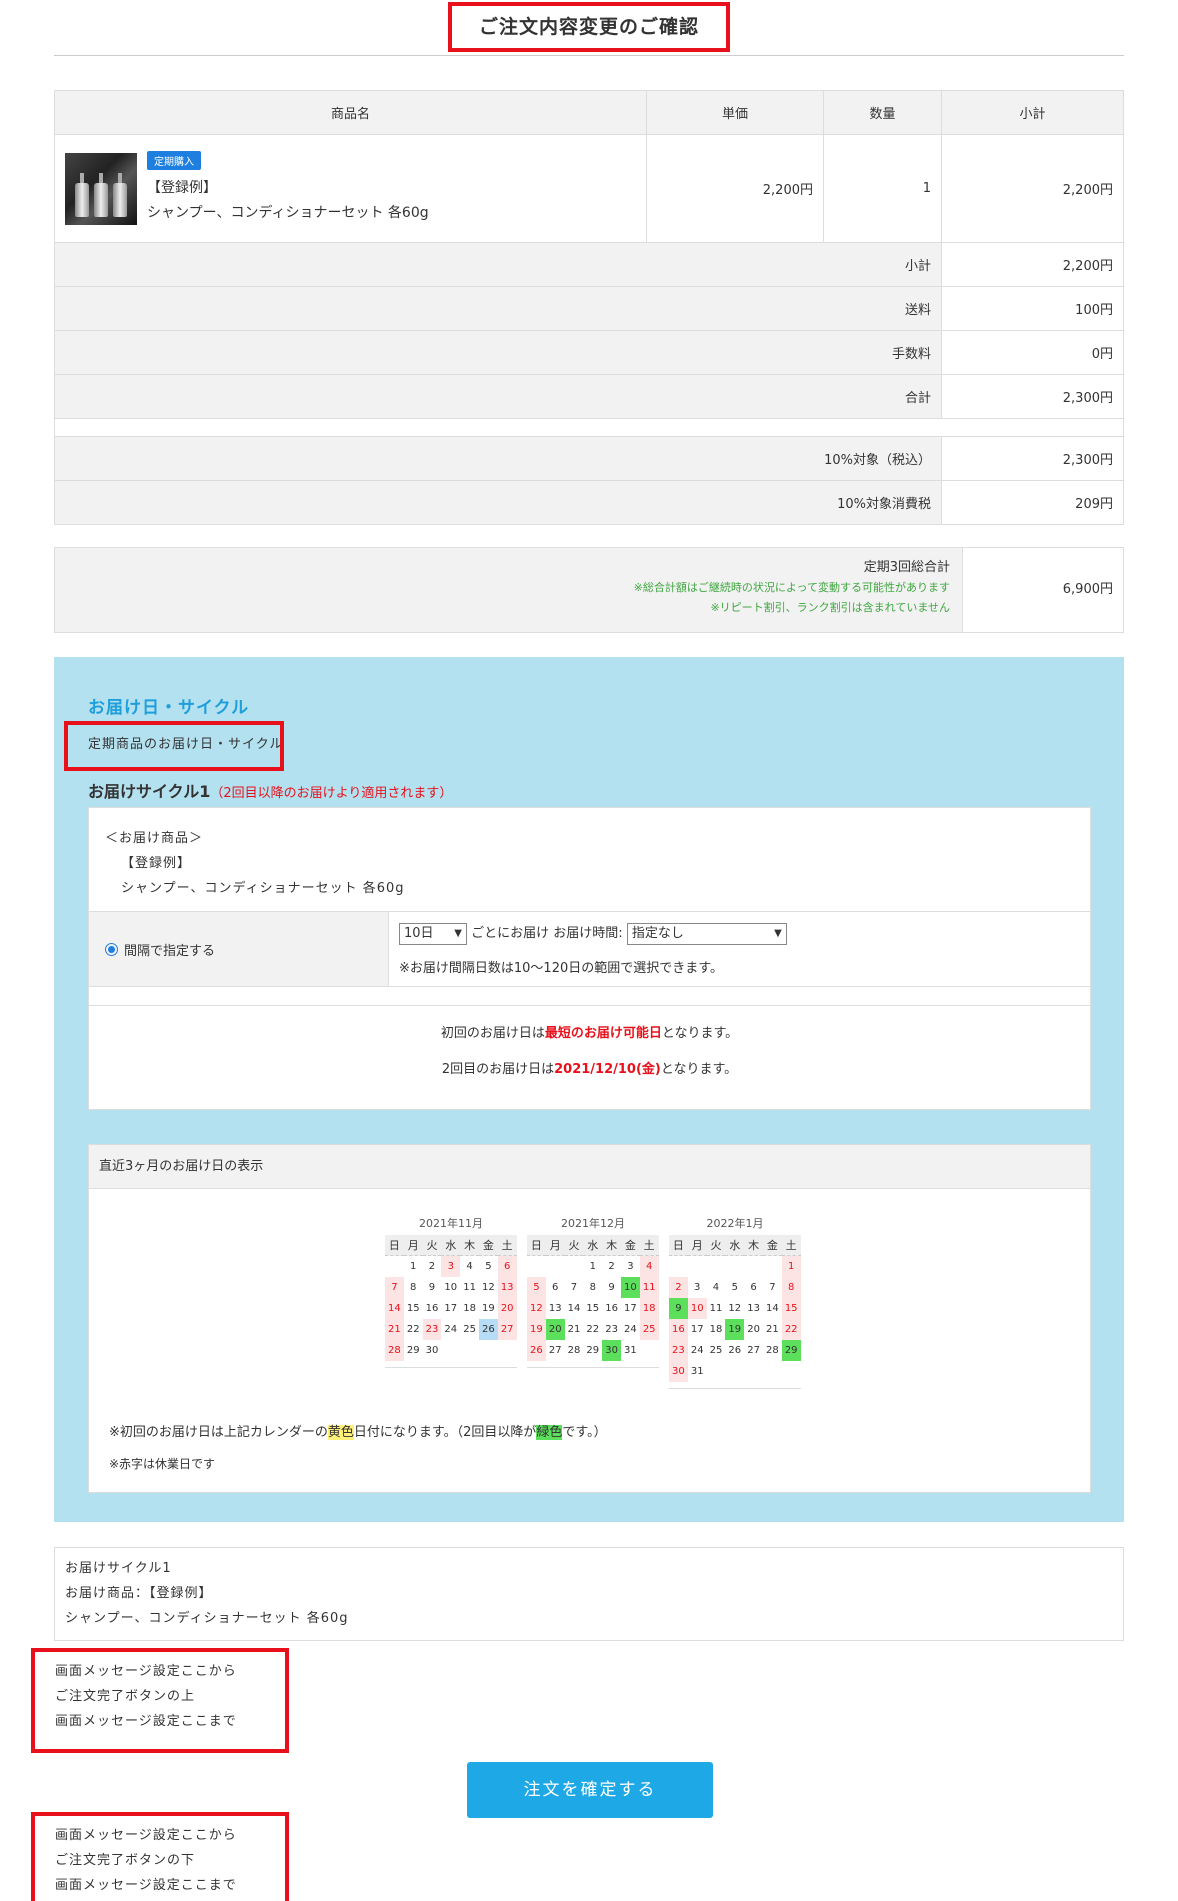 The height and width of the screenshot is (1901, 1178). What do you see at coordinates (791, 587) in the screenshot?
I see `subscription-total-note1: ※総合計額はご継続時の状況によって変動する可能性があります` at bounding box center [791, 587].